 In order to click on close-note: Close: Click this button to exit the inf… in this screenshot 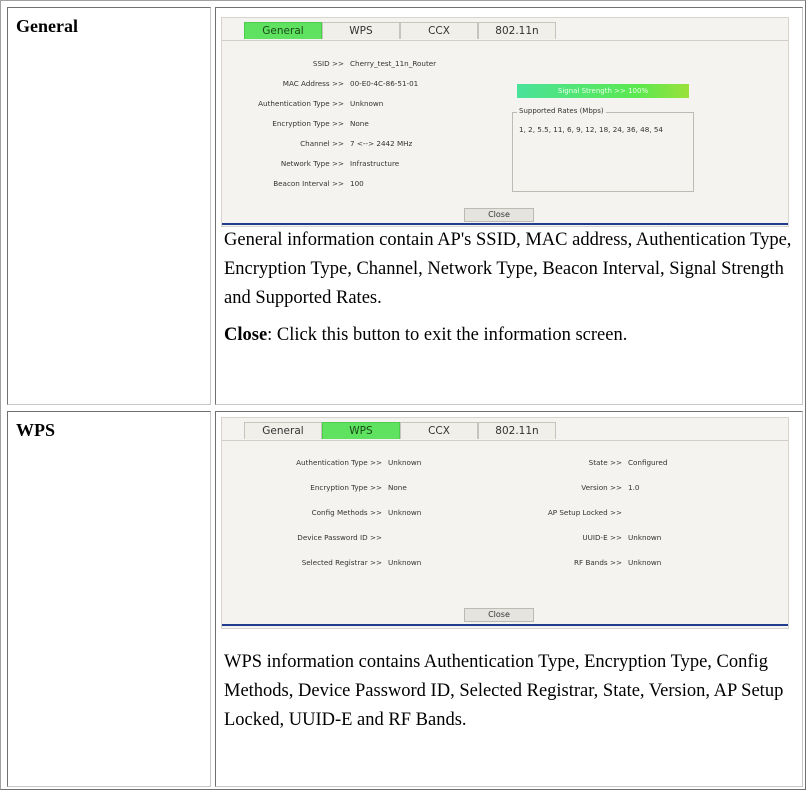, I will do `click(511, 335)`.